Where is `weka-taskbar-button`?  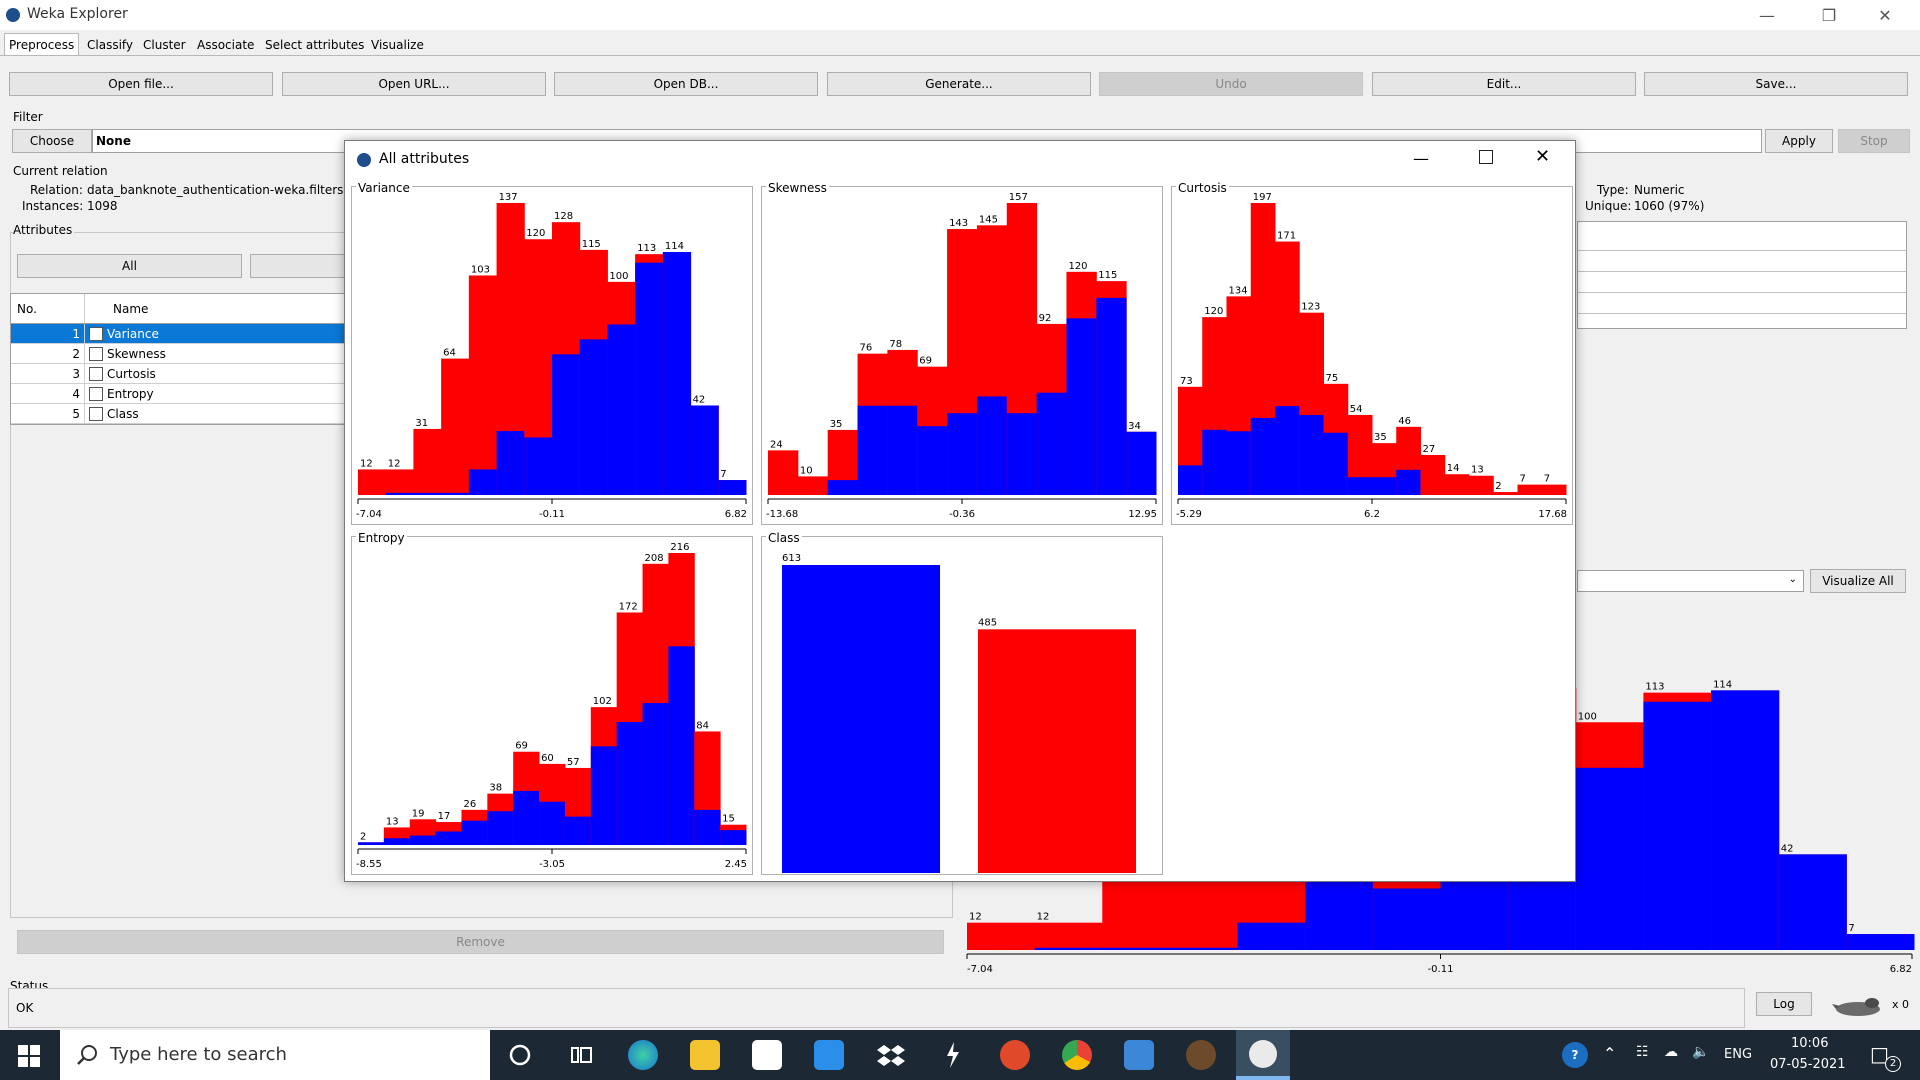
weka-taskbar-button is located at coordinates (1263, 1055).